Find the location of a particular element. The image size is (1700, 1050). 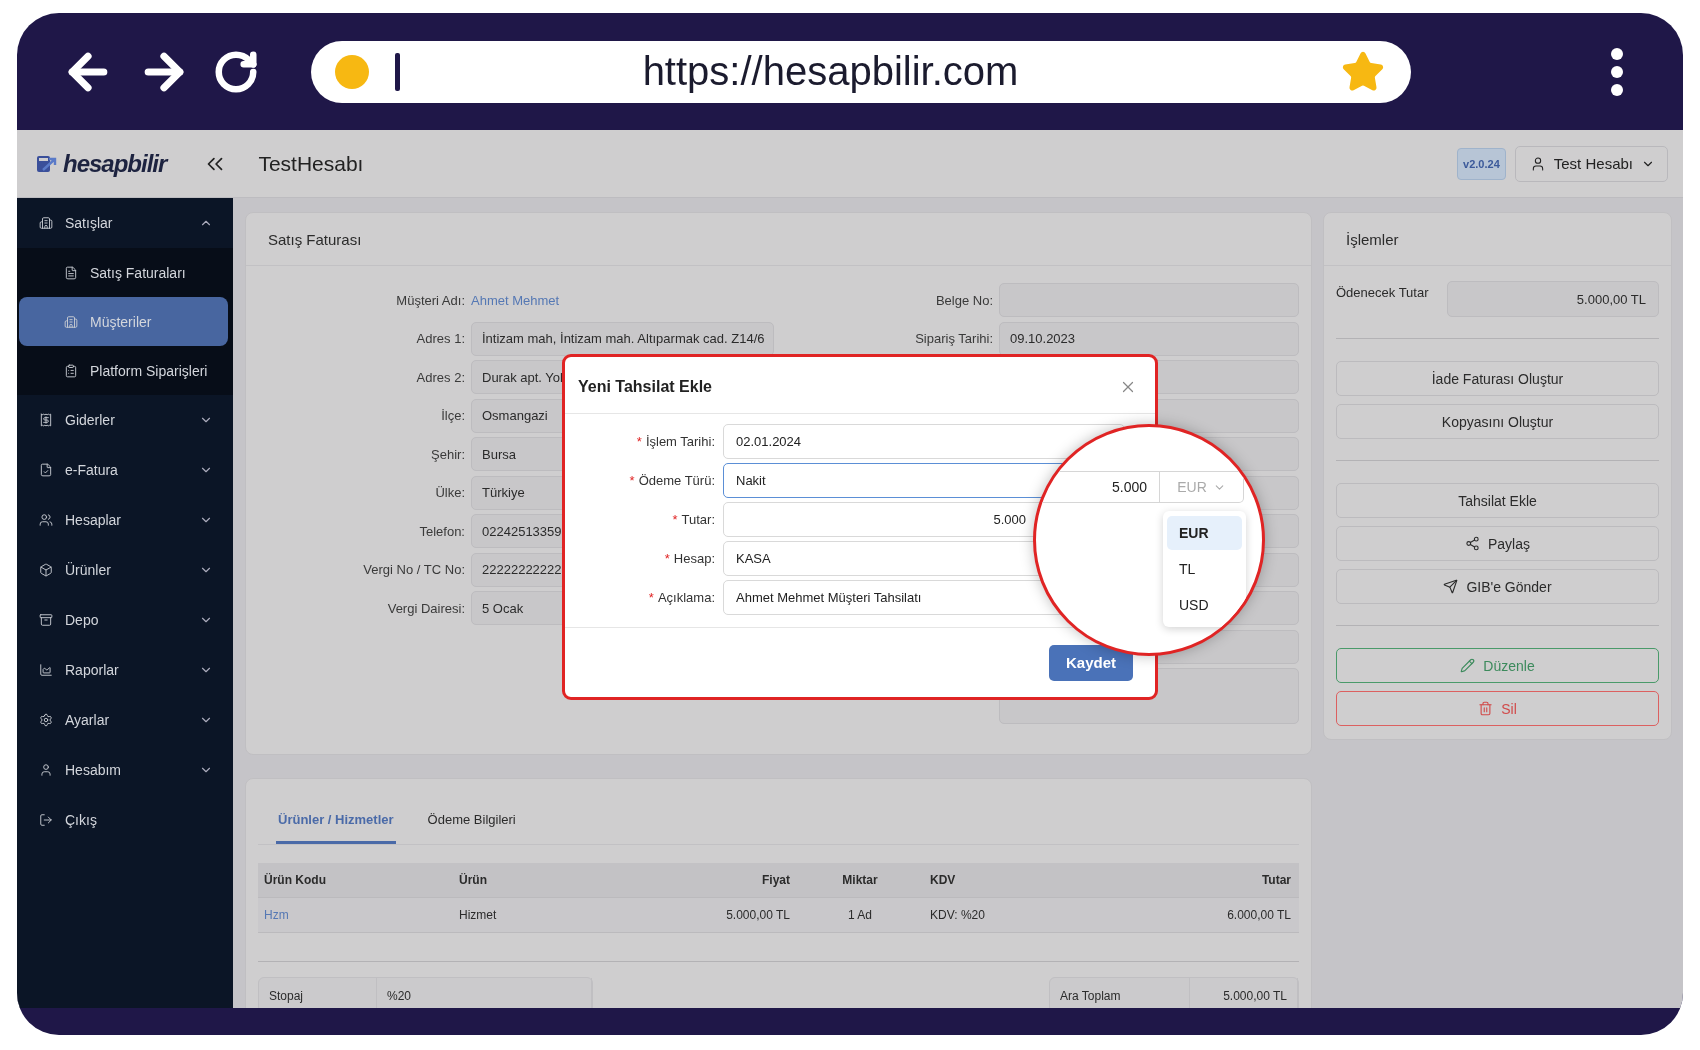

column-header: Tutar is located at coordinates (1275, 880).